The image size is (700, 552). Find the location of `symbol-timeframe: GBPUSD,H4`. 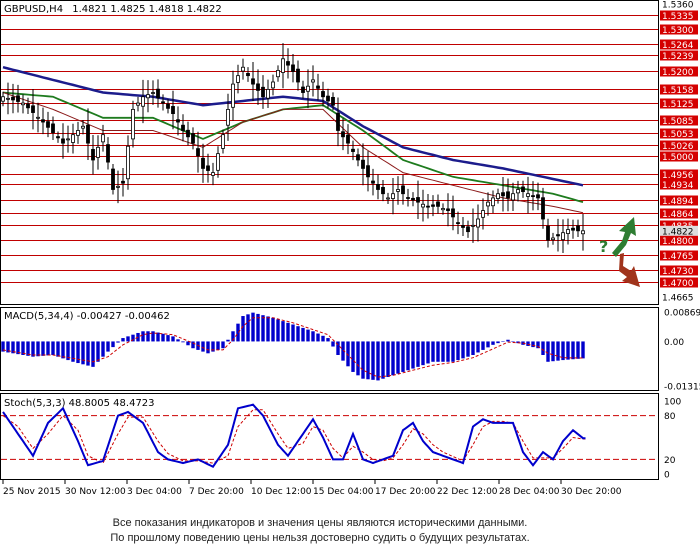

symbol-timeframe: GBPUSD,H4 is located at coordinates (33, 9).